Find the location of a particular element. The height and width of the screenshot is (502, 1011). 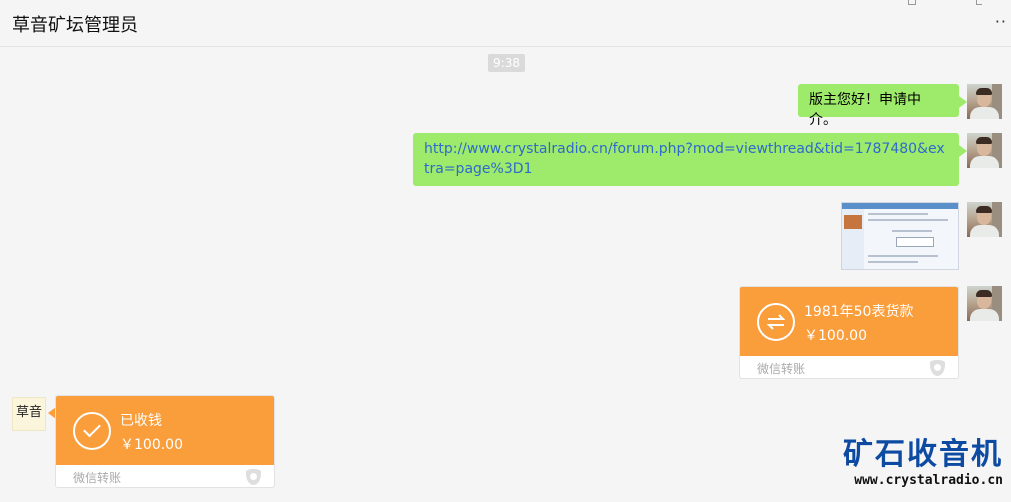

image-message-thumbnail is located at coordinates (900, 236).